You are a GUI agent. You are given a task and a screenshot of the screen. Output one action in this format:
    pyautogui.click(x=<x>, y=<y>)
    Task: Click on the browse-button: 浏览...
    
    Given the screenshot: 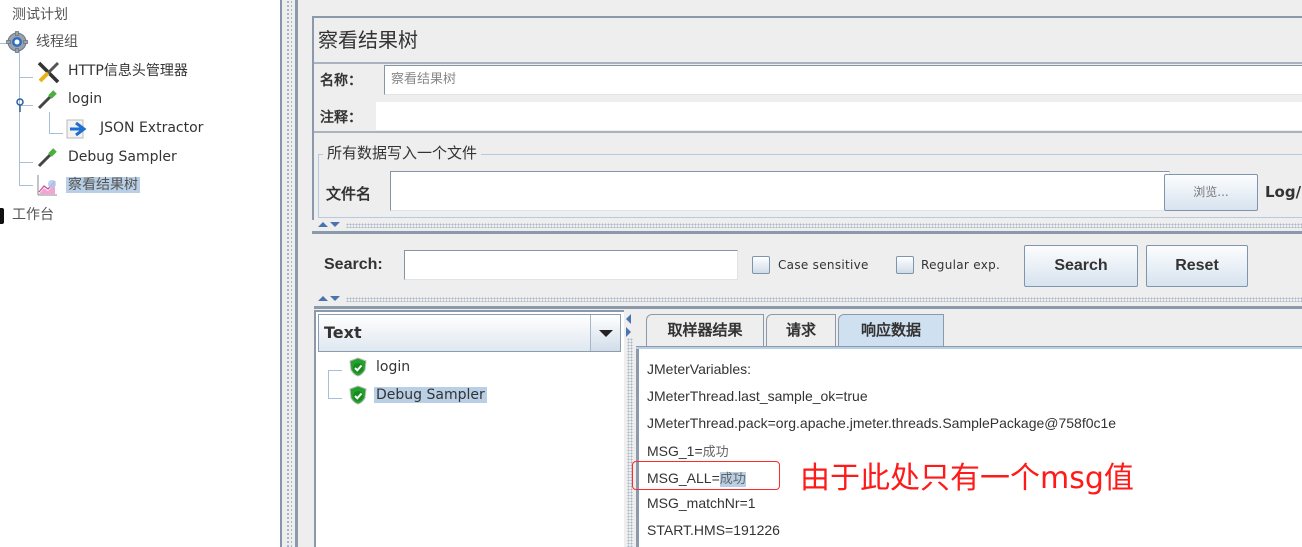 What is the action you would take?
    pyautogui.click(x=1211, y=192)
    